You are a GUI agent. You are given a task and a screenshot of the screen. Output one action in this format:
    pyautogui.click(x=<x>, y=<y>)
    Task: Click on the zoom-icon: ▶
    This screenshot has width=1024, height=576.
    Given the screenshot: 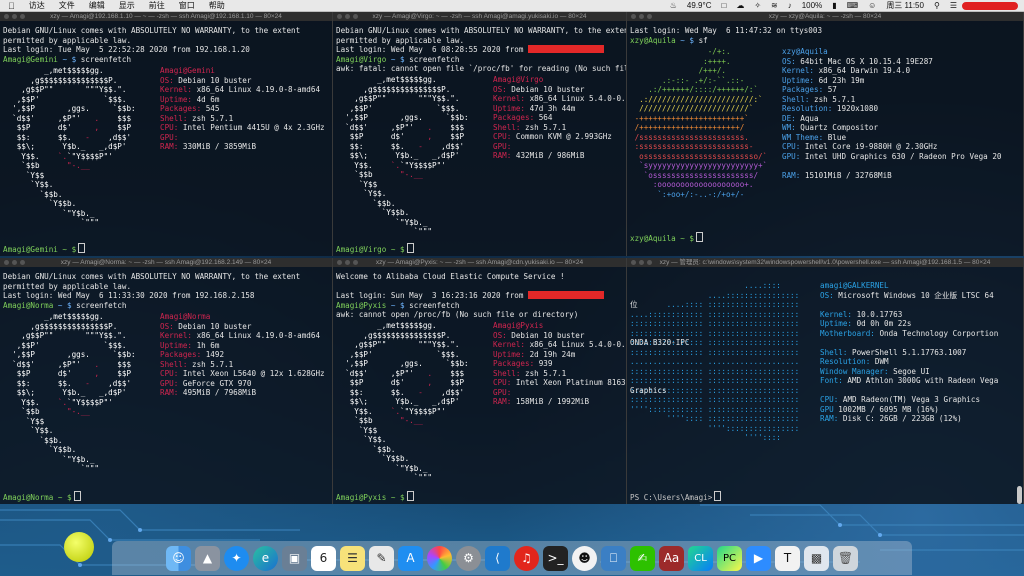 What is the action you would take?
    pyautogui.click(x=758, y=558)
    